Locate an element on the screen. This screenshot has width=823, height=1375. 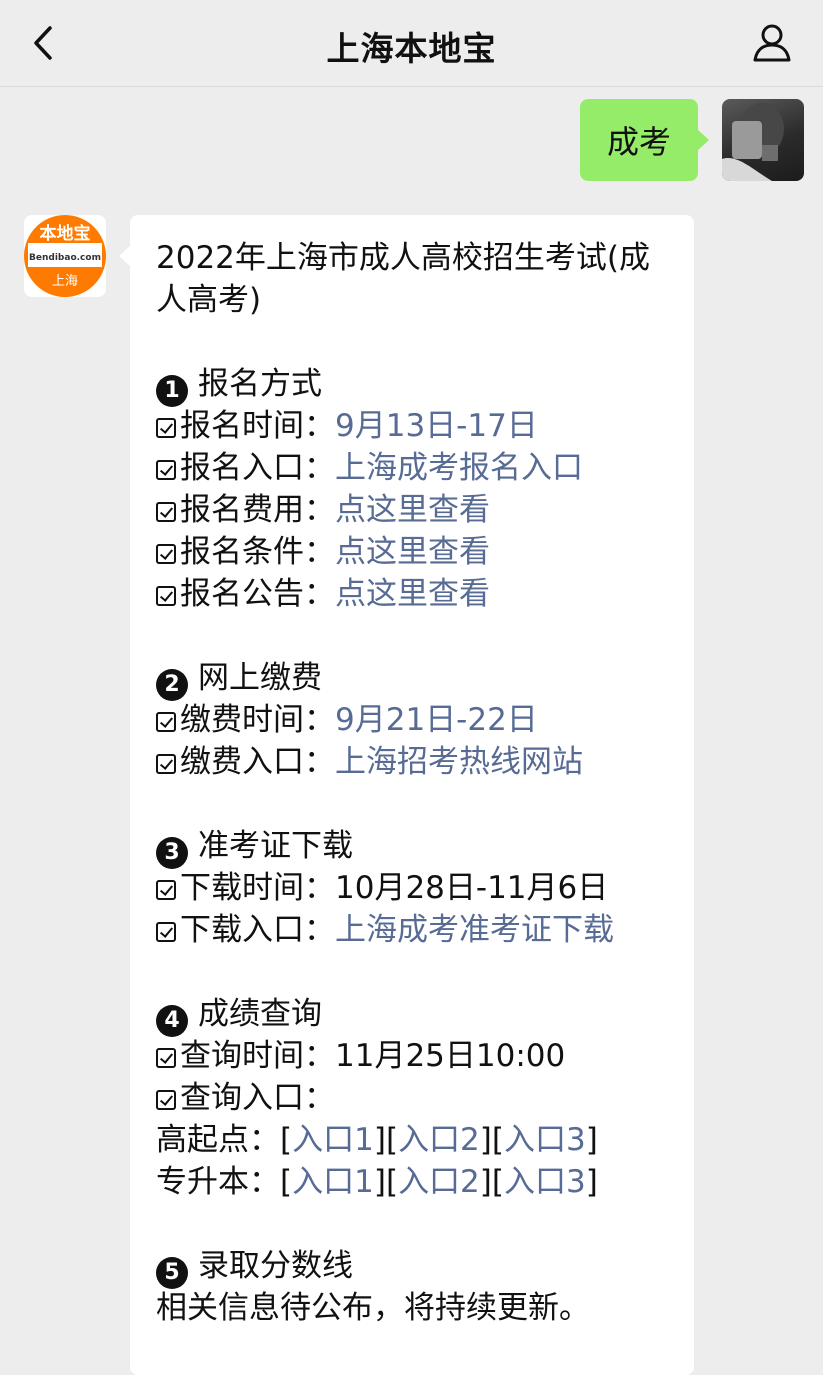
user-icon is located at coordinates (772, 43).